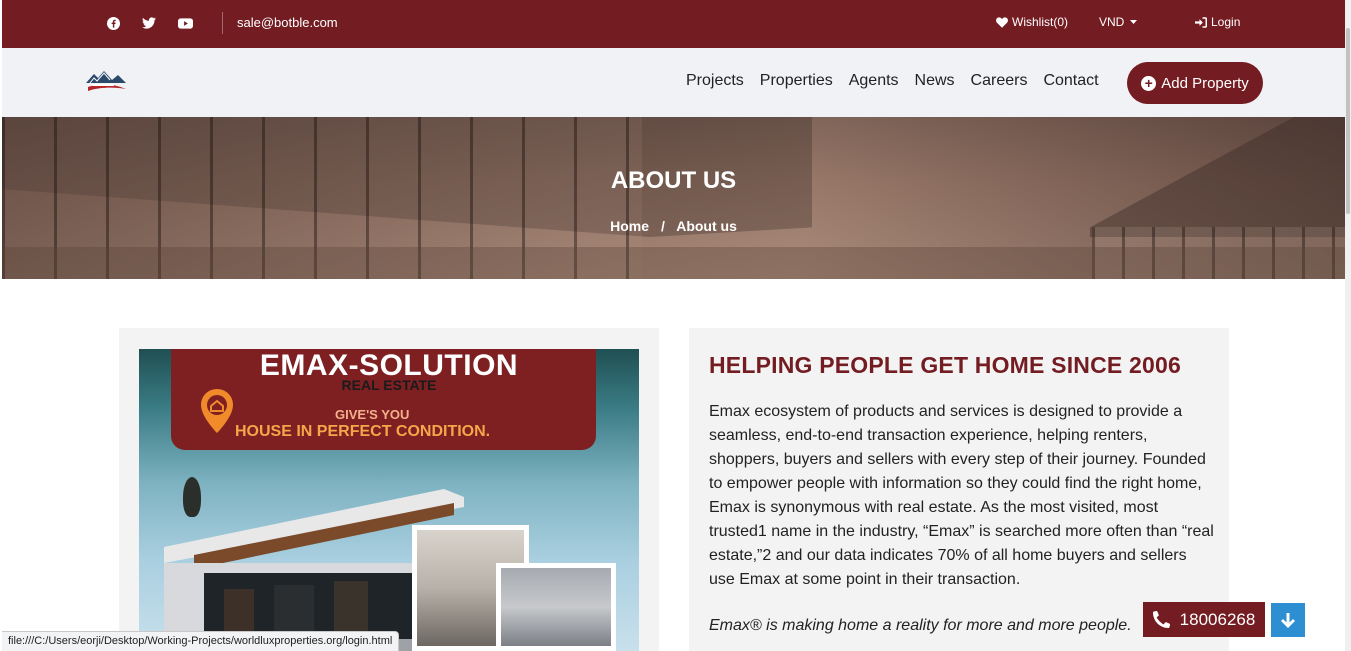 Image resolution: width=1351 pixels, height=651 pixels. I want to click on currency-dropdown: VND, so click(1118, 22).